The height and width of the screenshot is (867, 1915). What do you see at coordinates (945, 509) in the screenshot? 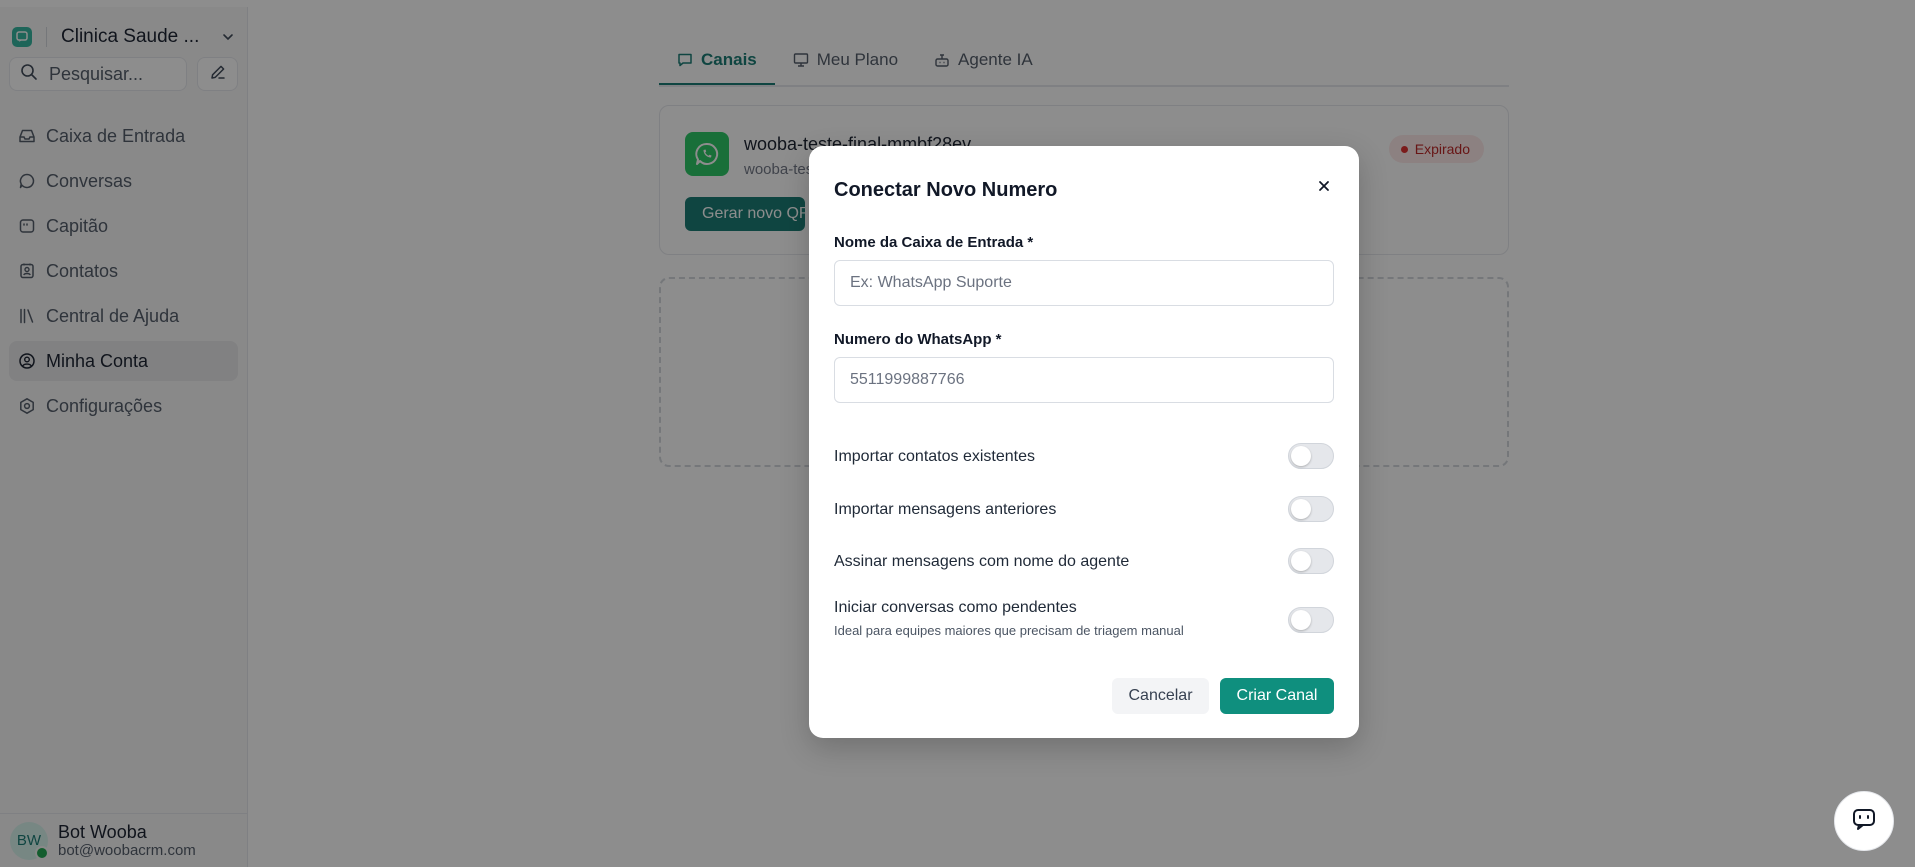
I see `toggle-label: Importar mensagens anteriores` at bounding box center [945, 509].